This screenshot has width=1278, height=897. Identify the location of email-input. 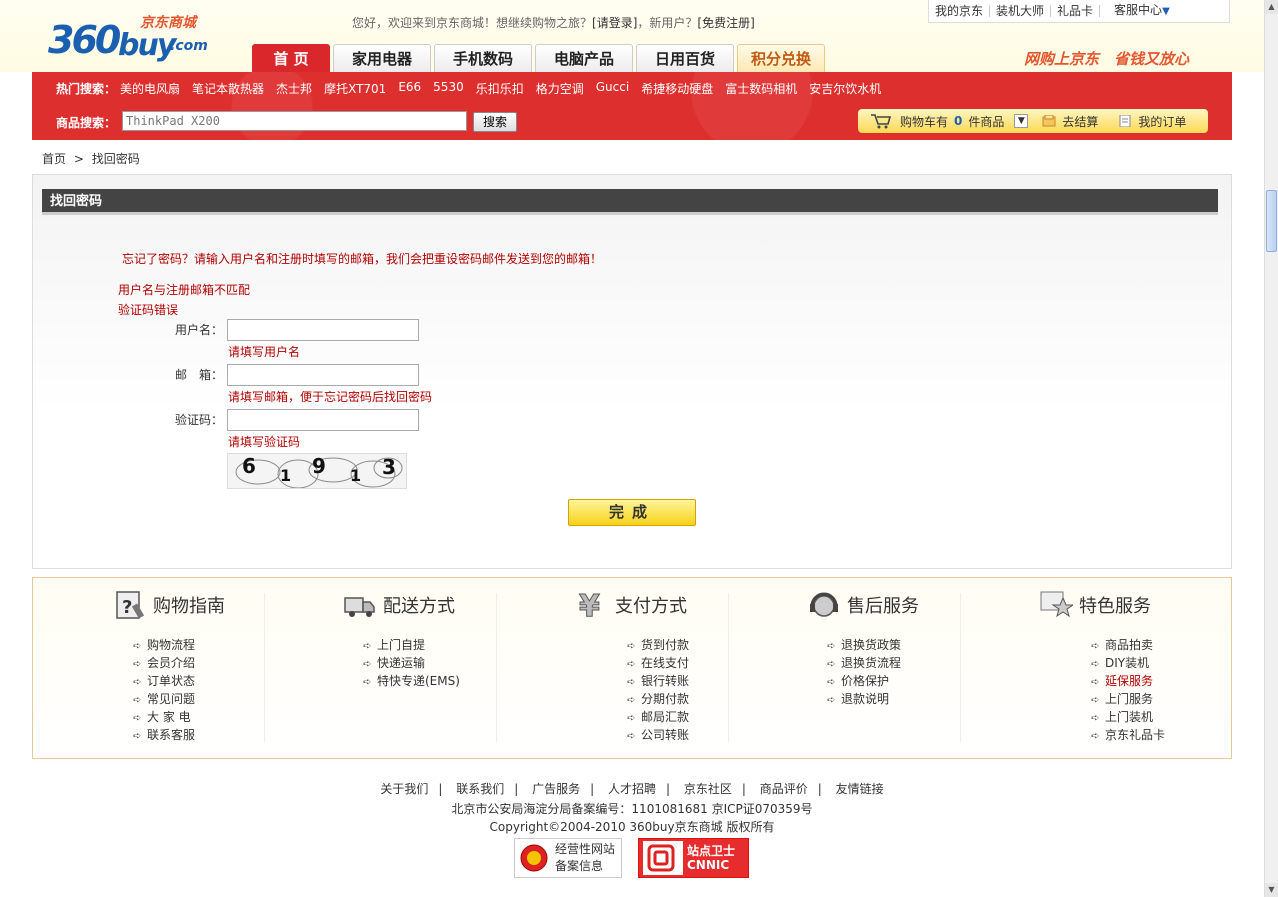
(323, 375).